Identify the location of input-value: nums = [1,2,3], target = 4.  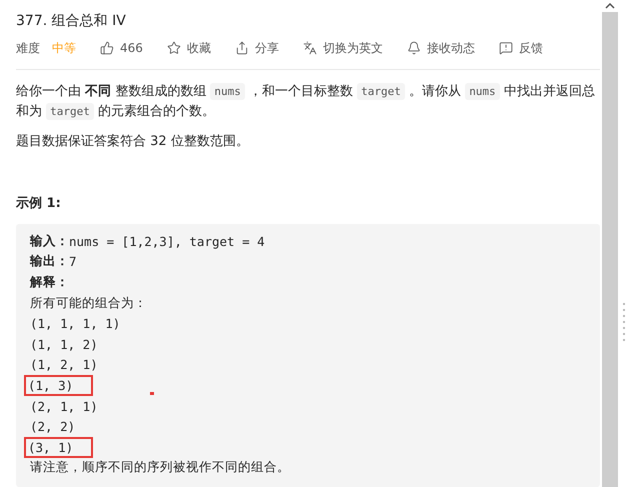
(167, 241).